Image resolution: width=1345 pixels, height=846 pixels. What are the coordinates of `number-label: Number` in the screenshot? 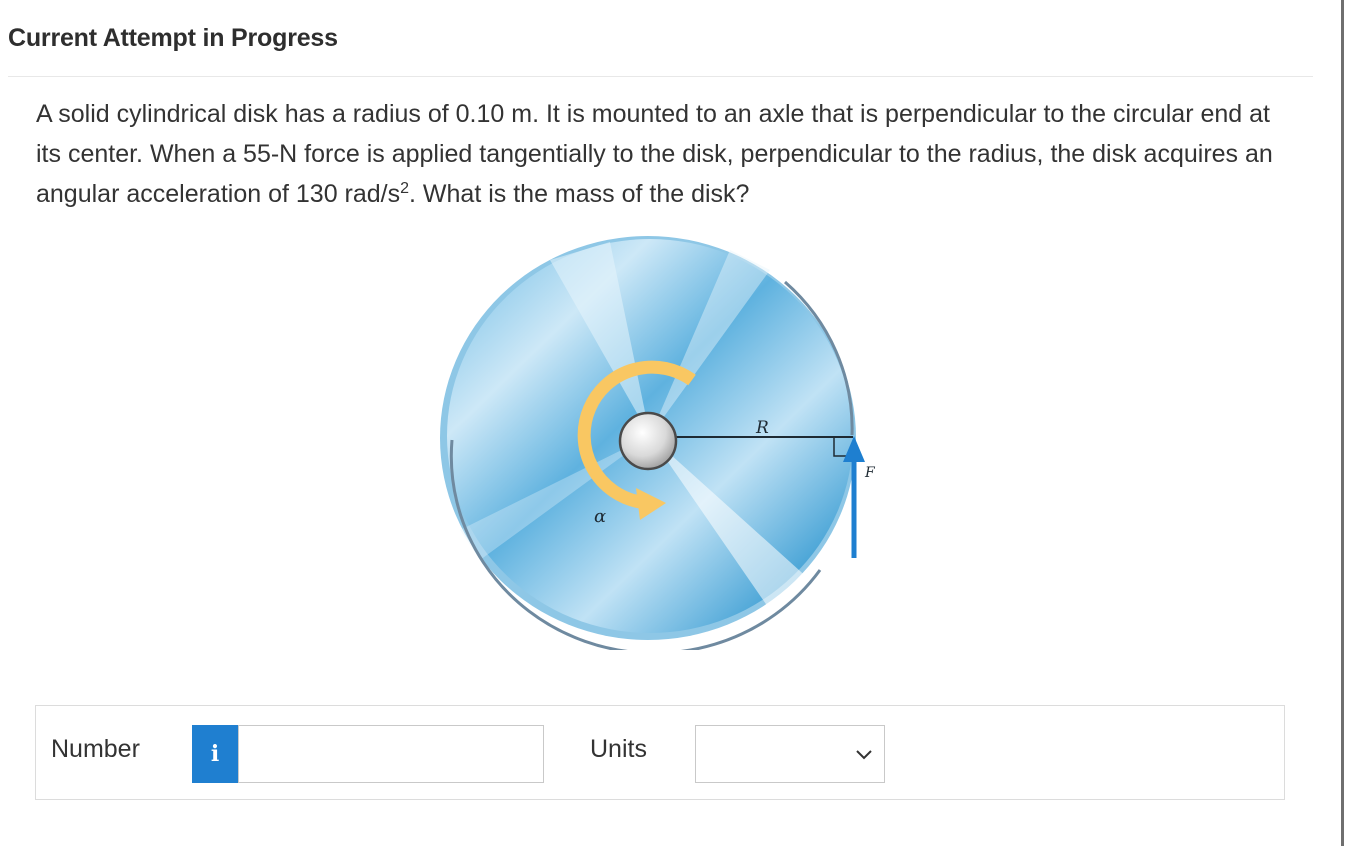 It's located at (95, 749).